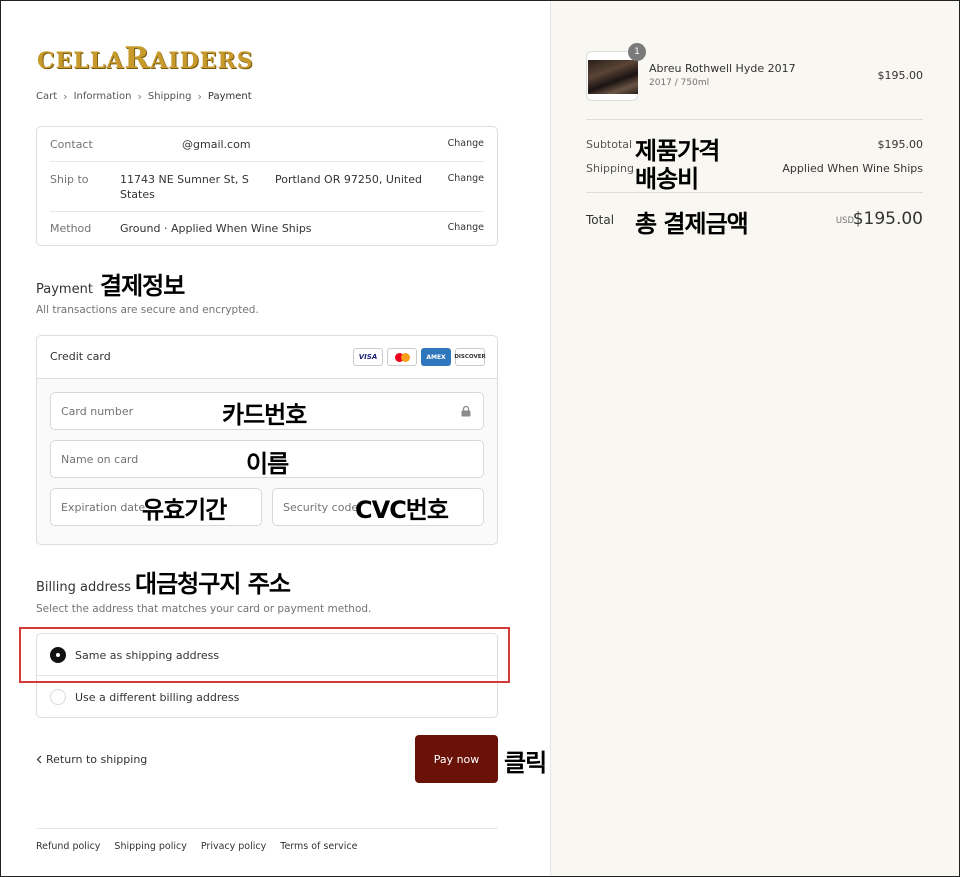  What do you see at coordinates (466, 227) in the screenshot?
I see `change-method-link: Change` at bounding box center [466, 227].